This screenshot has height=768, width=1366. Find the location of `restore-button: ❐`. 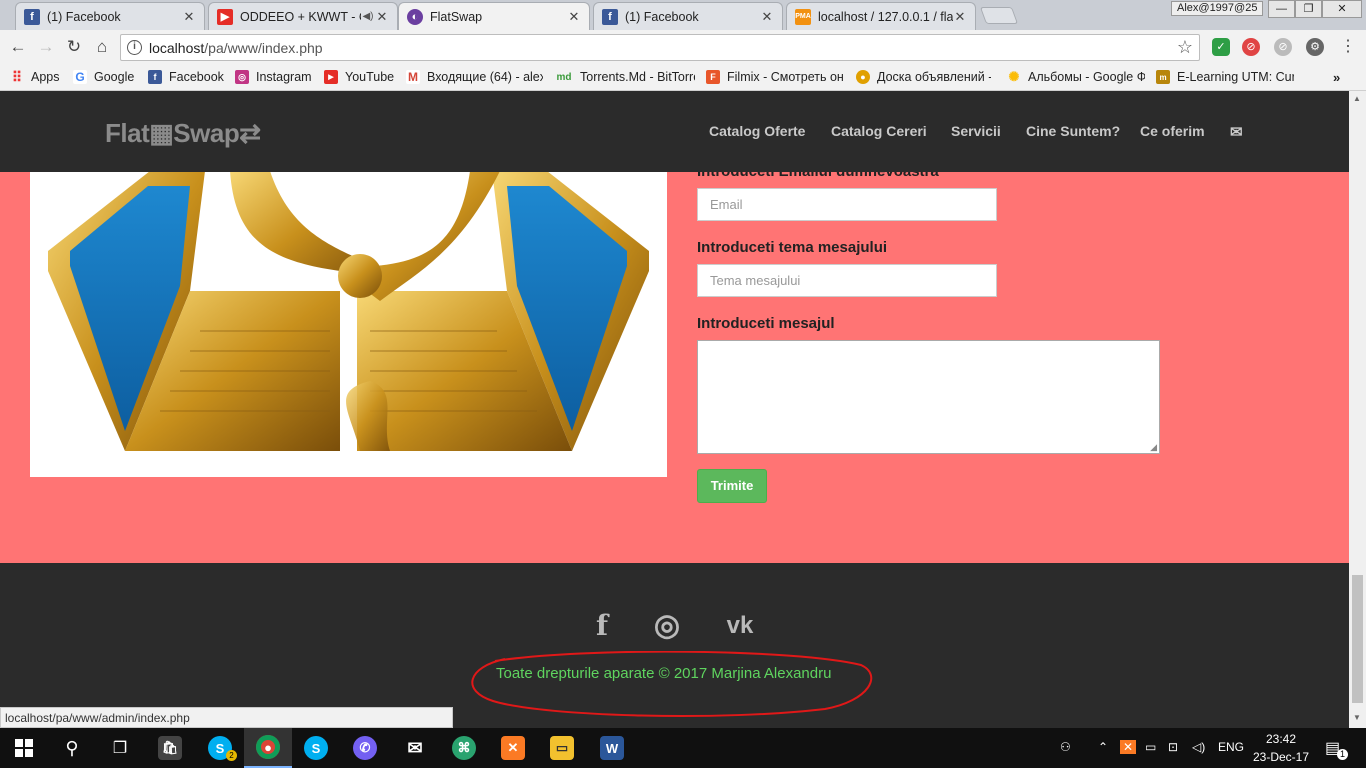

restore-button: ❐ is located at coordinates (1308, 9).